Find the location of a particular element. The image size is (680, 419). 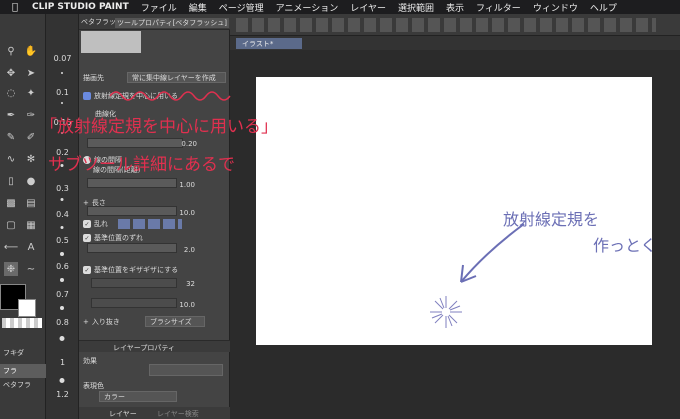

menu-app-name: CLIP STUDIO PAINT is located at coordinates (80, 7).